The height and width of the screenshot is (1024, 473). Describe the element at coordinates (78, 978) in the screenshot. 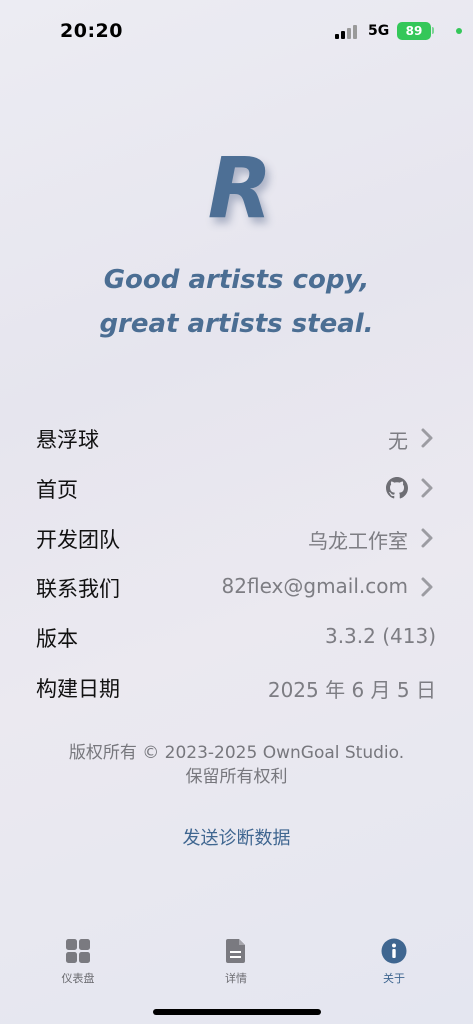

I see `tab-label: 仪表盘` at that location.